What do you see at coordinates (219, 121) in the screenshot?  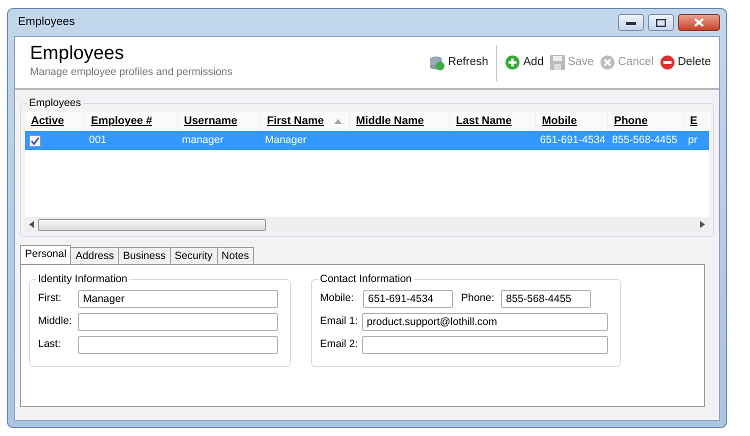 I see `column-header: Username` at bounding box center [219, 121].